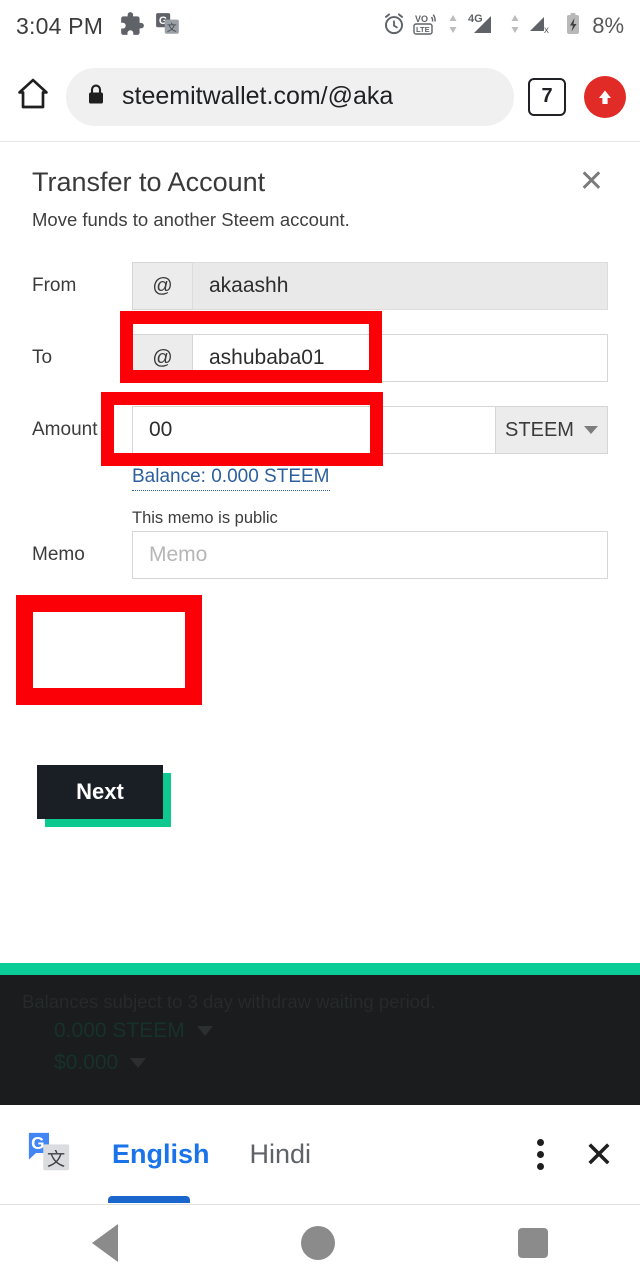 This screenshot has width=640, height=1280. What do you see at coordinates (58, 554) in the screenshot?
I see `memo-label: Memo` at bounding box center [58, 554].